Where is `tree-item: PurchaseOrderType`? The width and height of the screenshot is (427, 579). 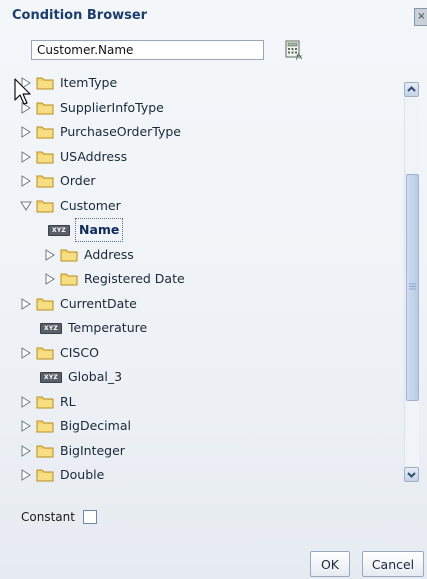
tree-item: PurchaseOrderType is located at coordinates (100, 132).